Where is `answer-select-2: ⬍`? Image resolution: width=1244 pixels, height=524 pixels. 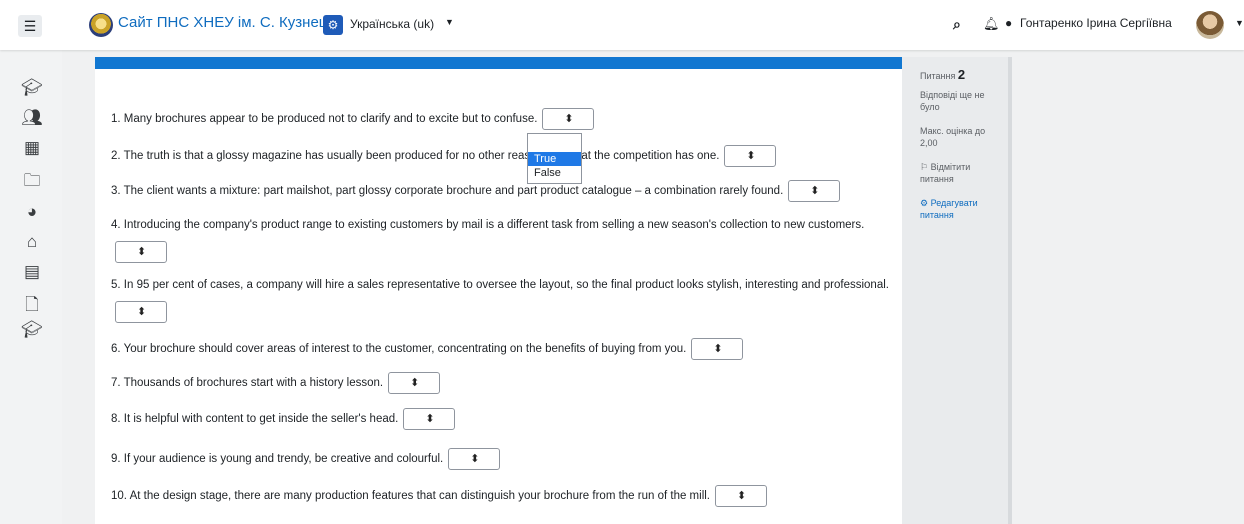 answer-select-2: ⬍ is located at coordinates (750, 156).